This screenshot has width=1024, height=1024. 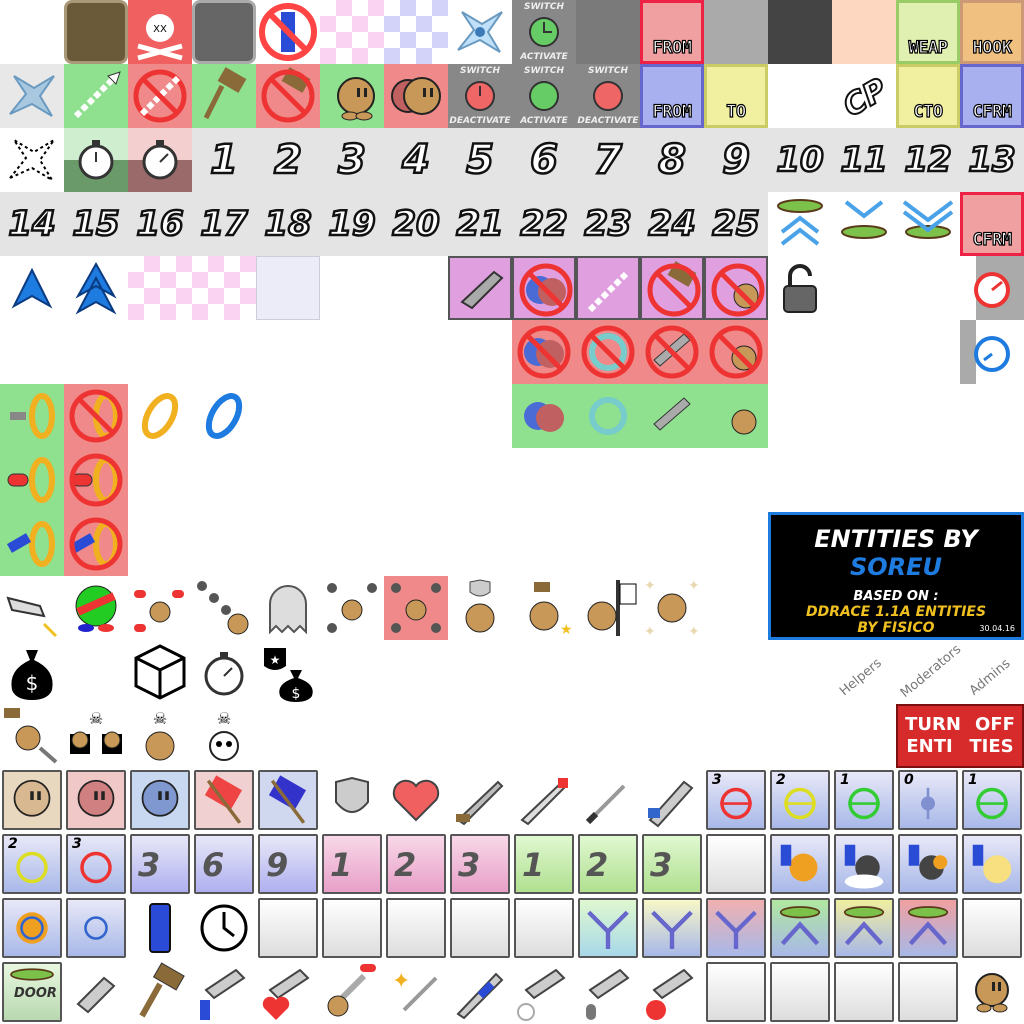 What do you see at coordinates (861, 677) in the screenshot?
I see `role-helpers: Helpers` at bounding box center [861, 677].